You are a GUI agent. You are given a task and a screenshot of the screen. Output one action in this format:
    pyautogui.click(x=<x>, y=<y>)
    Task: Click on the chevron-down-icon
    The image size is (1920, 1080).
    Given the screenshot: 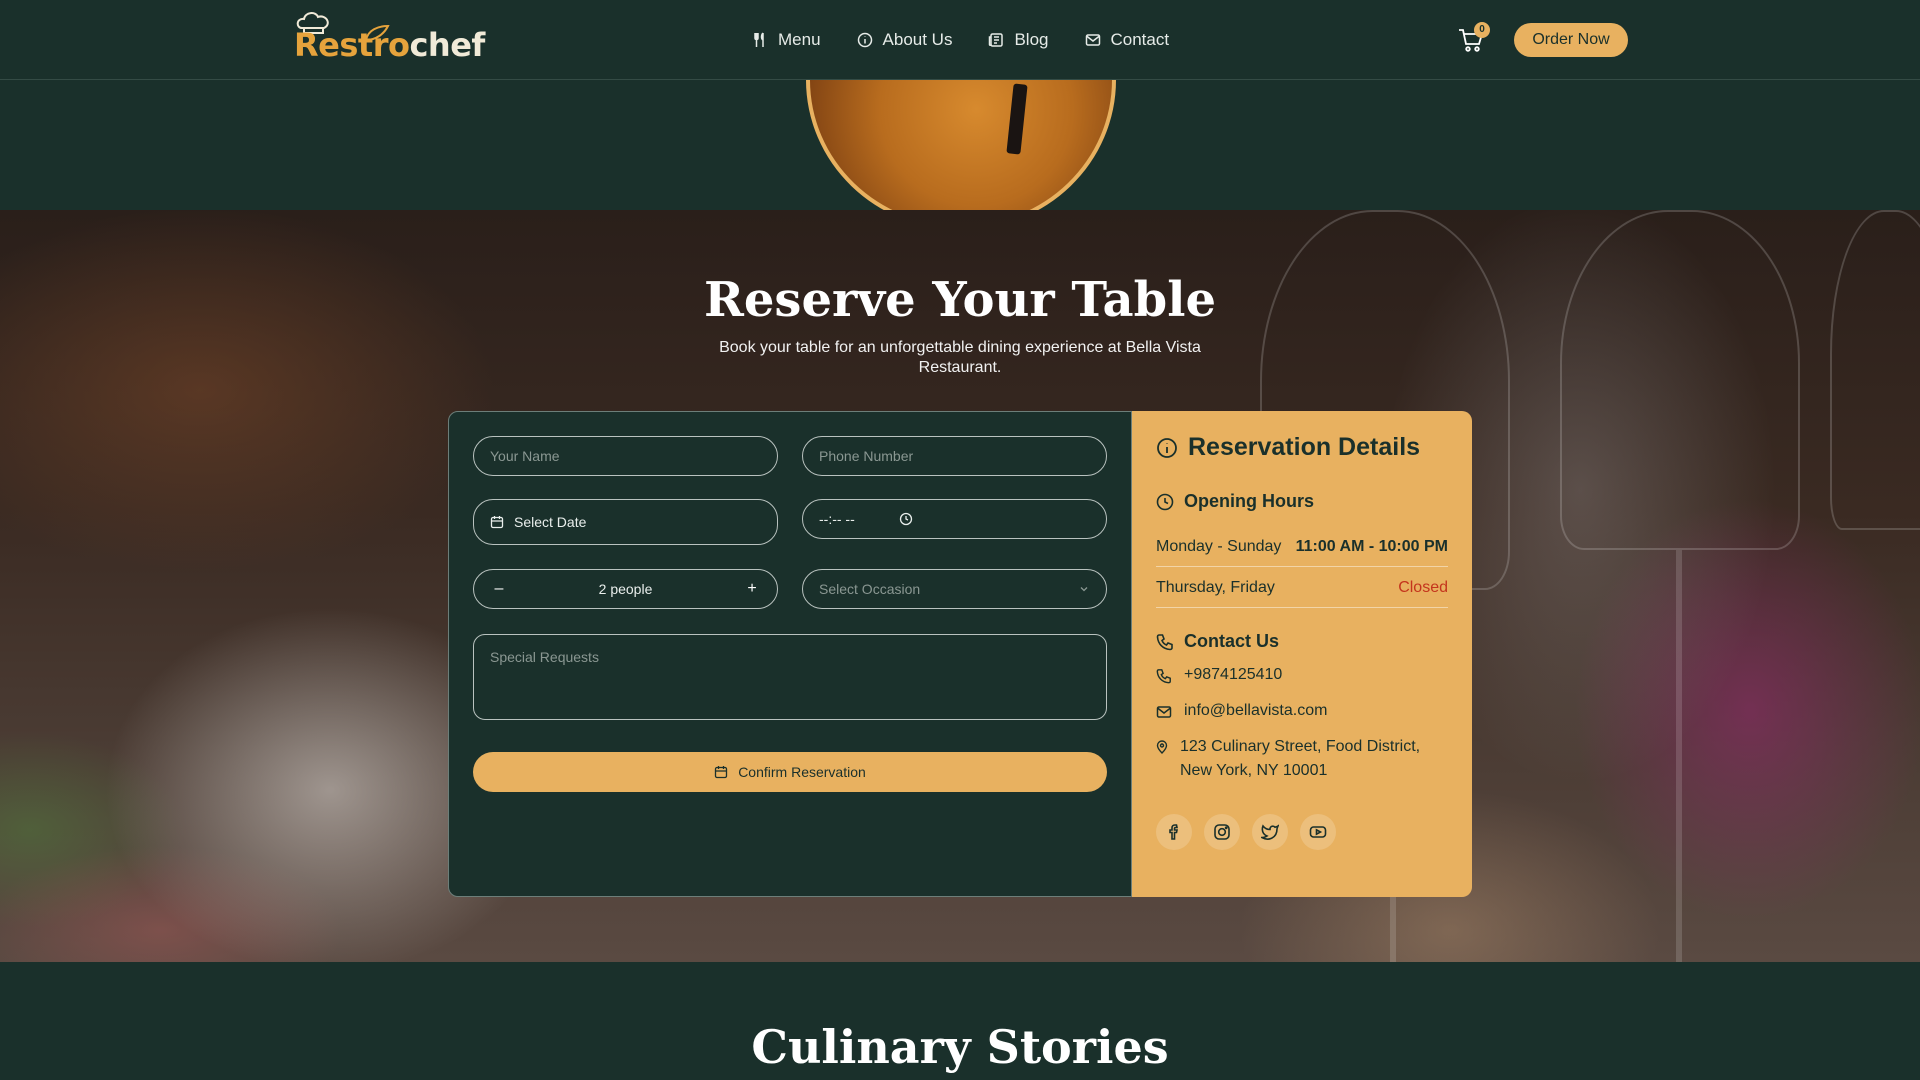 What is the action you would take?
    pyautogui.click(x=1084, y=589)
    